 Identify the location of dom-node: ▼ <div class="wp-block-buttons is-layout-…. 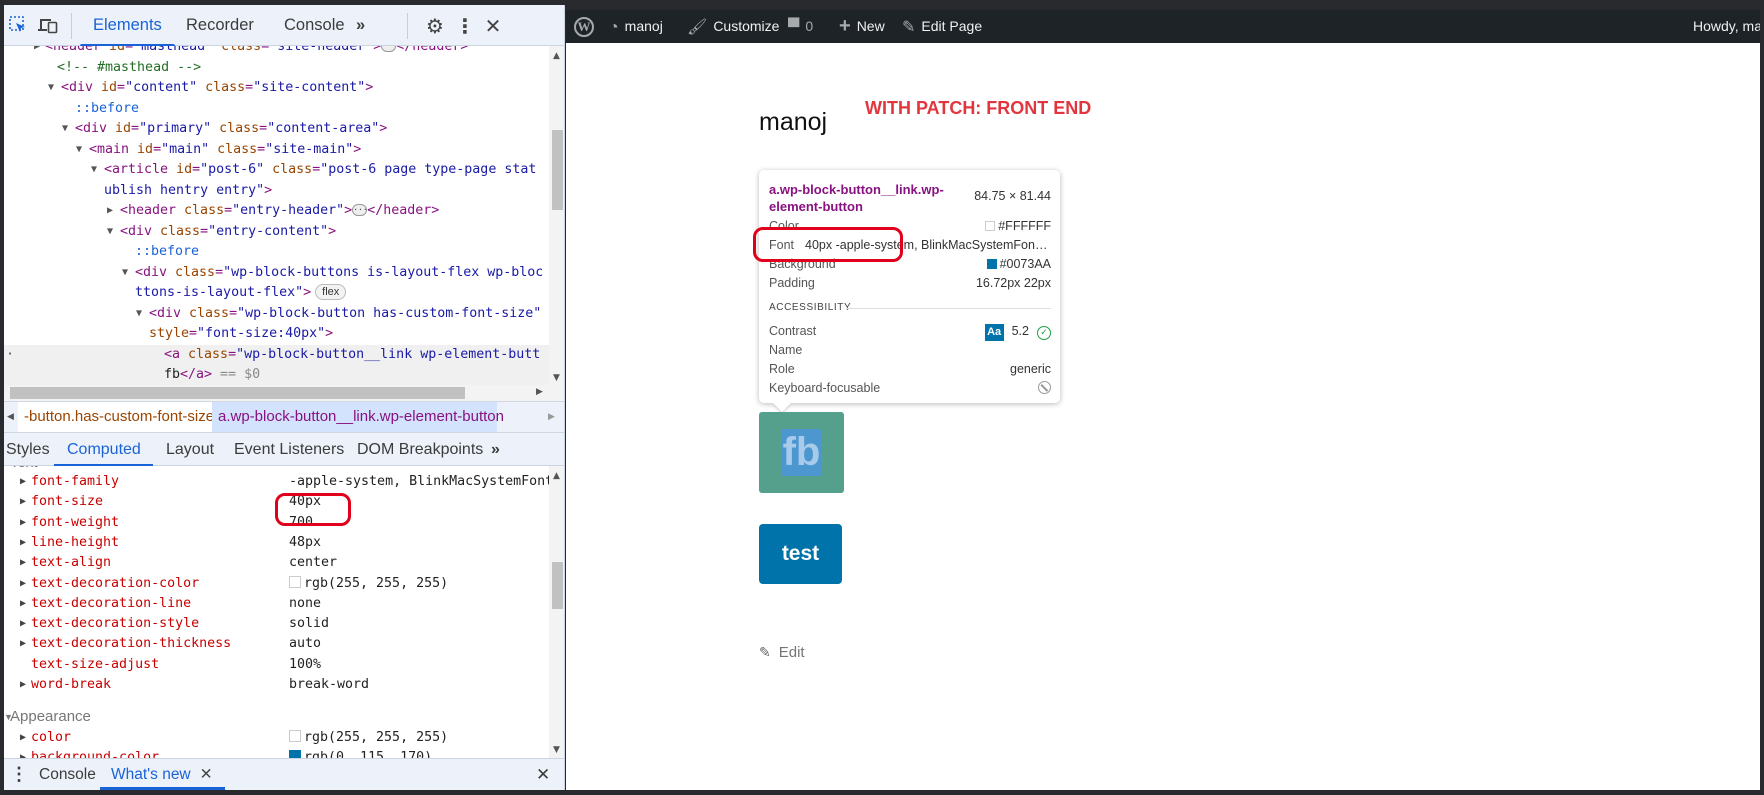
(332, 273).